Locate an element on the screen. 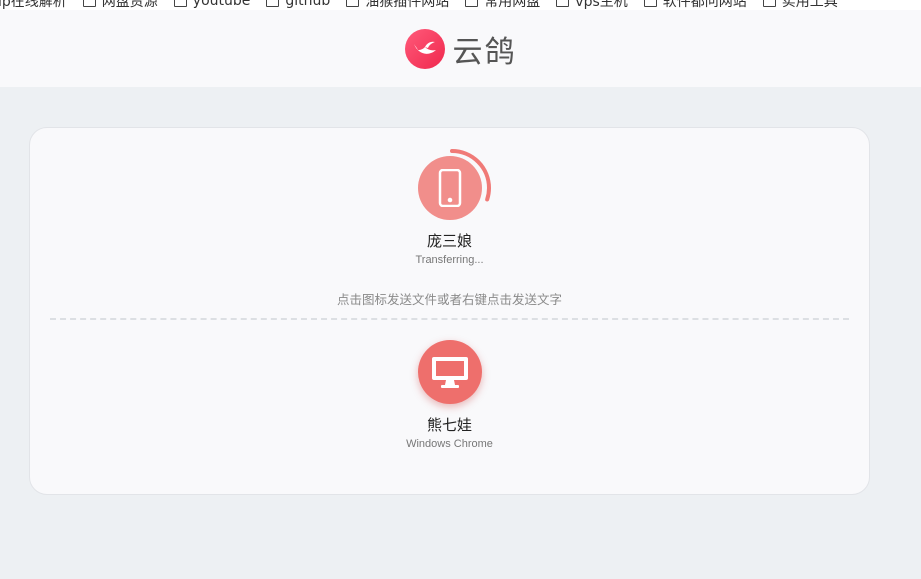  bookmark-label: 油猴插件网站 is located at coordinates (407, 5).